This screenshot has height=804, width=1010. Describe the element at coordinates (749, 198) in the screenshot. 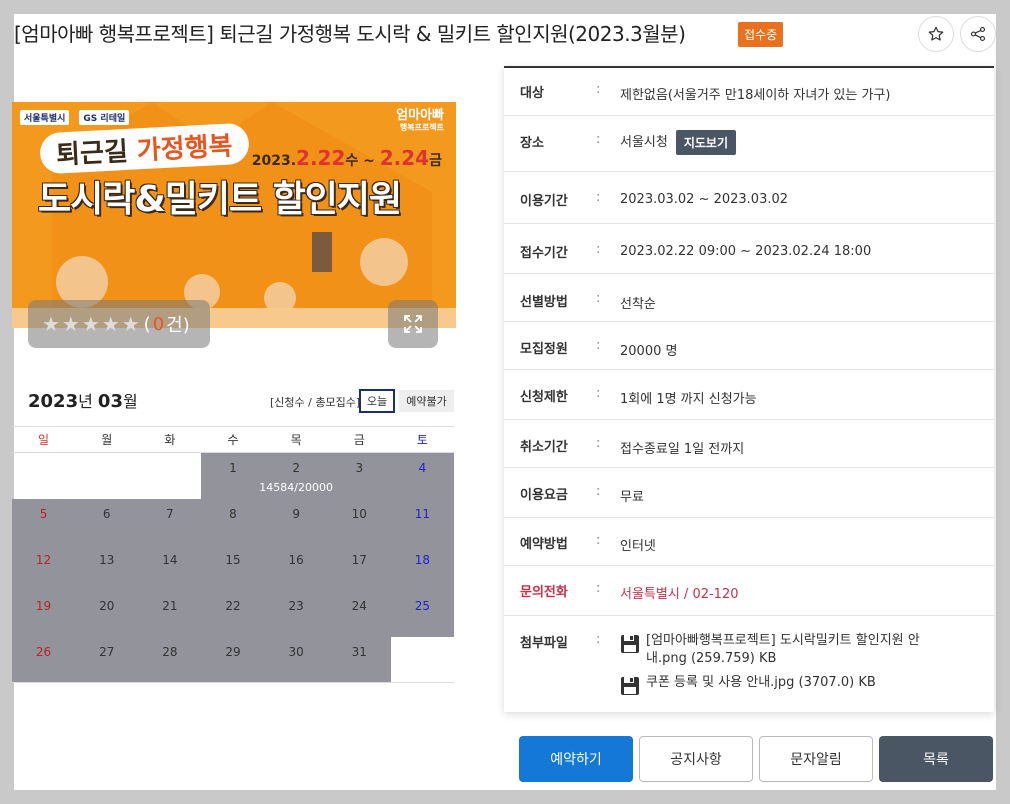

I see `info-row-use-period: 이용기간 : 2023.03.02 ~ 2023.03.02` at that location.